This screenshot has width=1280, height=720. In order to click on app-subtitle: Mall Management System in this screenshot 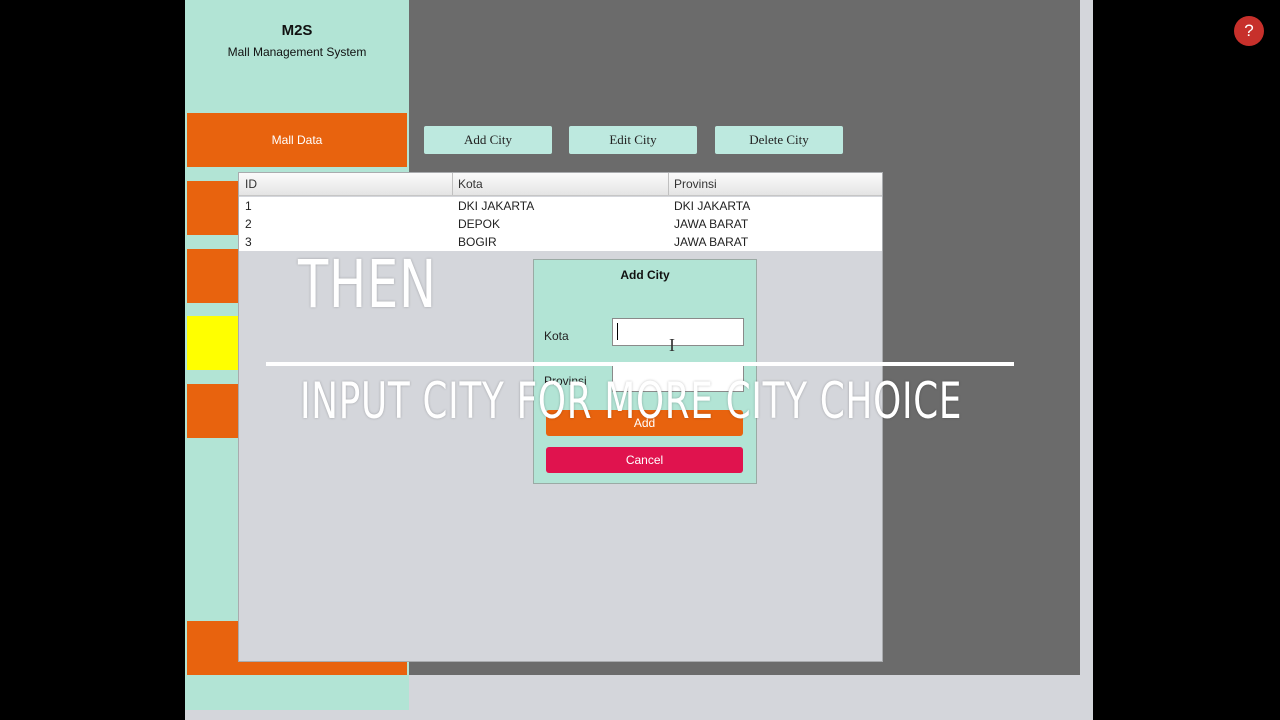, I will do `click(297, 52)`.